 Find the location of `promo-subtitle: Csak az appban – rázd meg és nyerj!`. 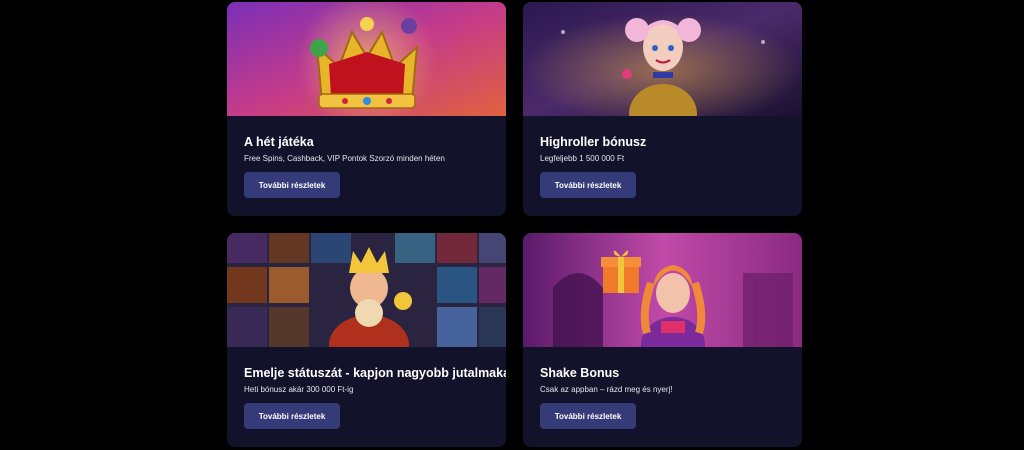

promo-subtitle: Csak az appban – rázd meg és nyerj! is located at coordinates (606, 389).